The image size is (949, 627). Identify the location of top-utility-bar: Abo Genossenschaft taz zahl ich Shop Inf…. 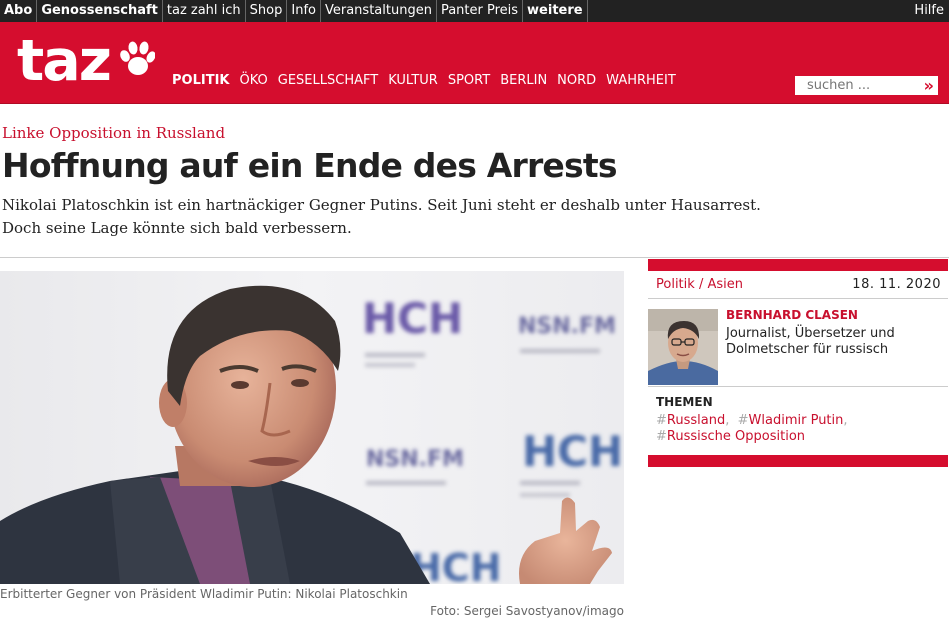
(474, 11).